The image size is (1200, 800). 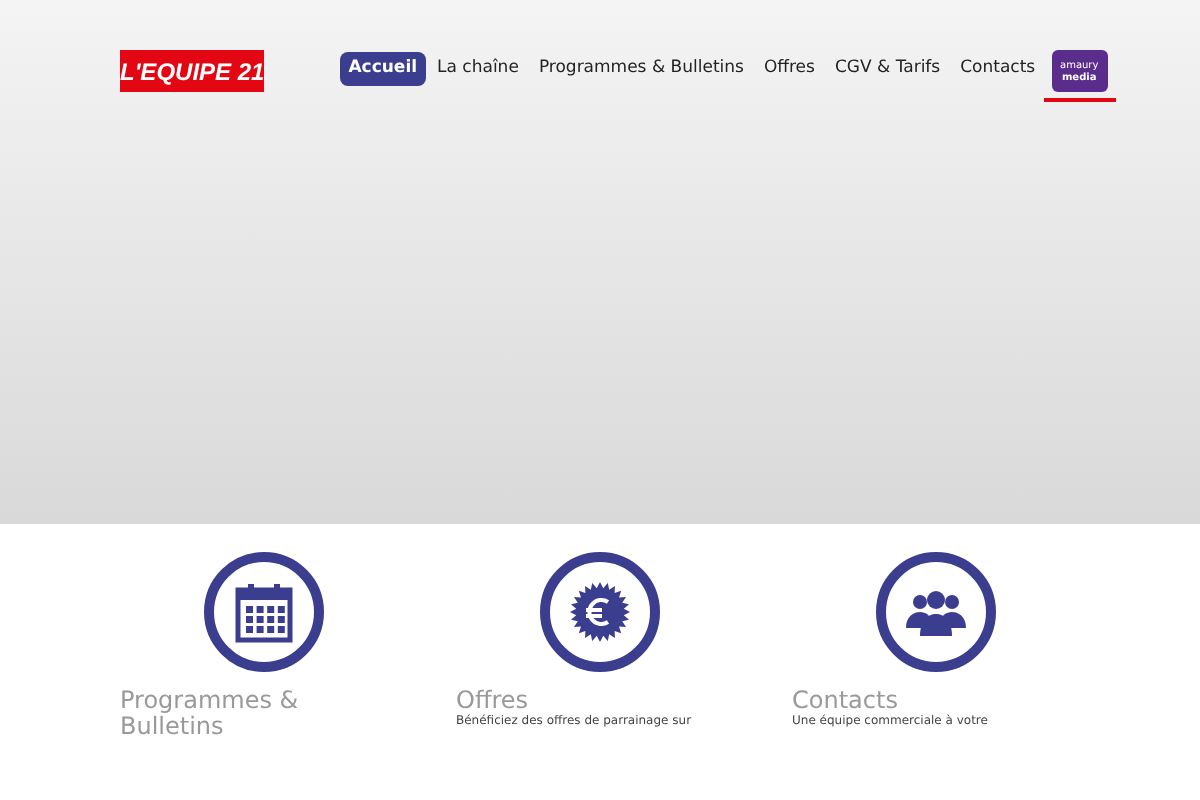 I want to click on feature-title: Programmes & Bulletins, so click(x=210, y=714).